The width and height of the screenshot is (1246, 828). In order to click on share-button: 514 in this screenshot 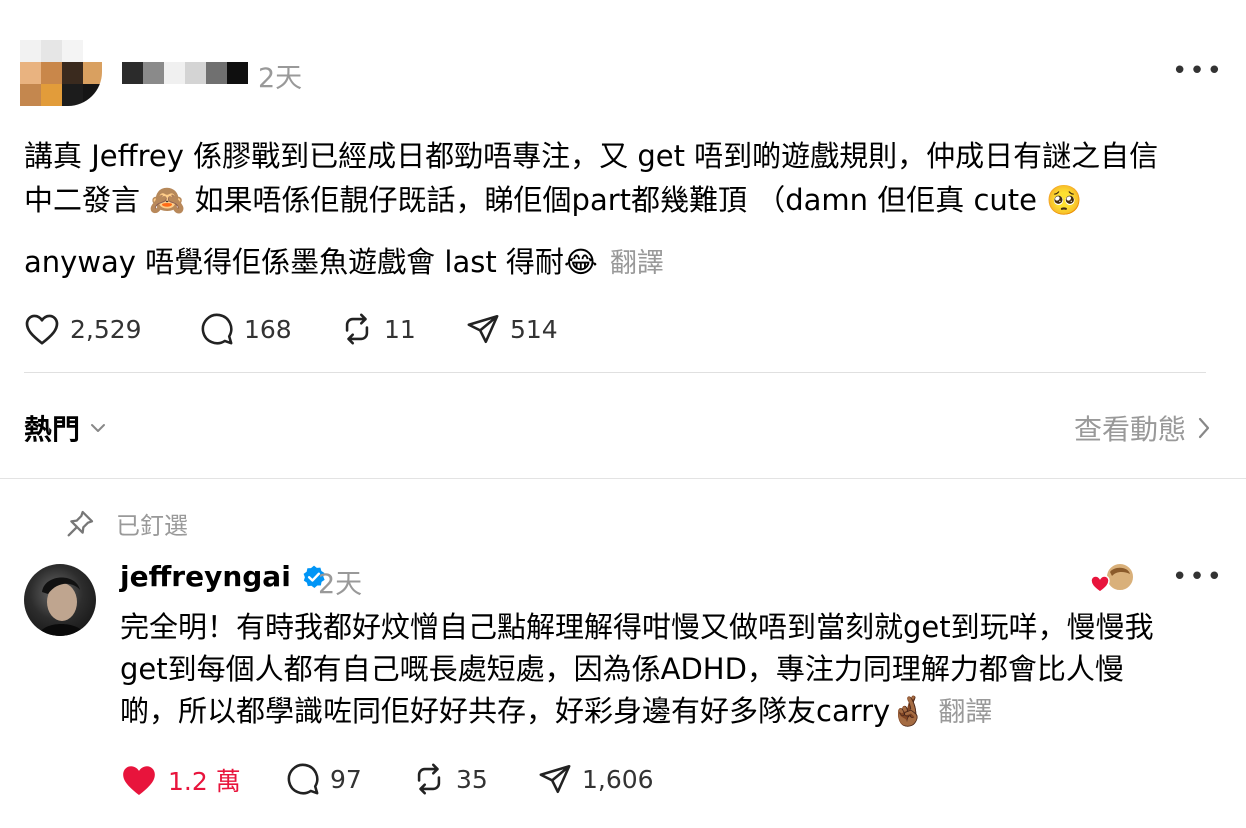, I will do `click(512, 329)`.